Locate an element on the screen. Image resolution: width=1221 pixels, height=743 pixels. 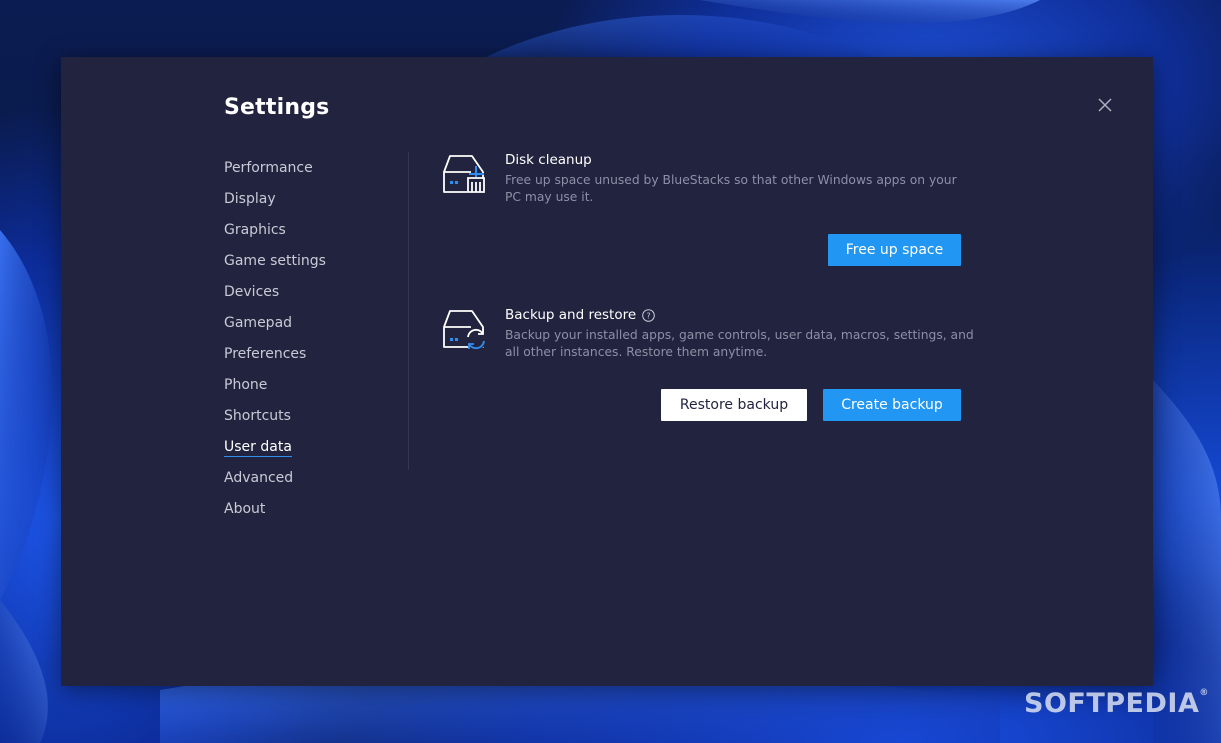
nav-item-preferences: Preferences is located at coordinates (309, 354).